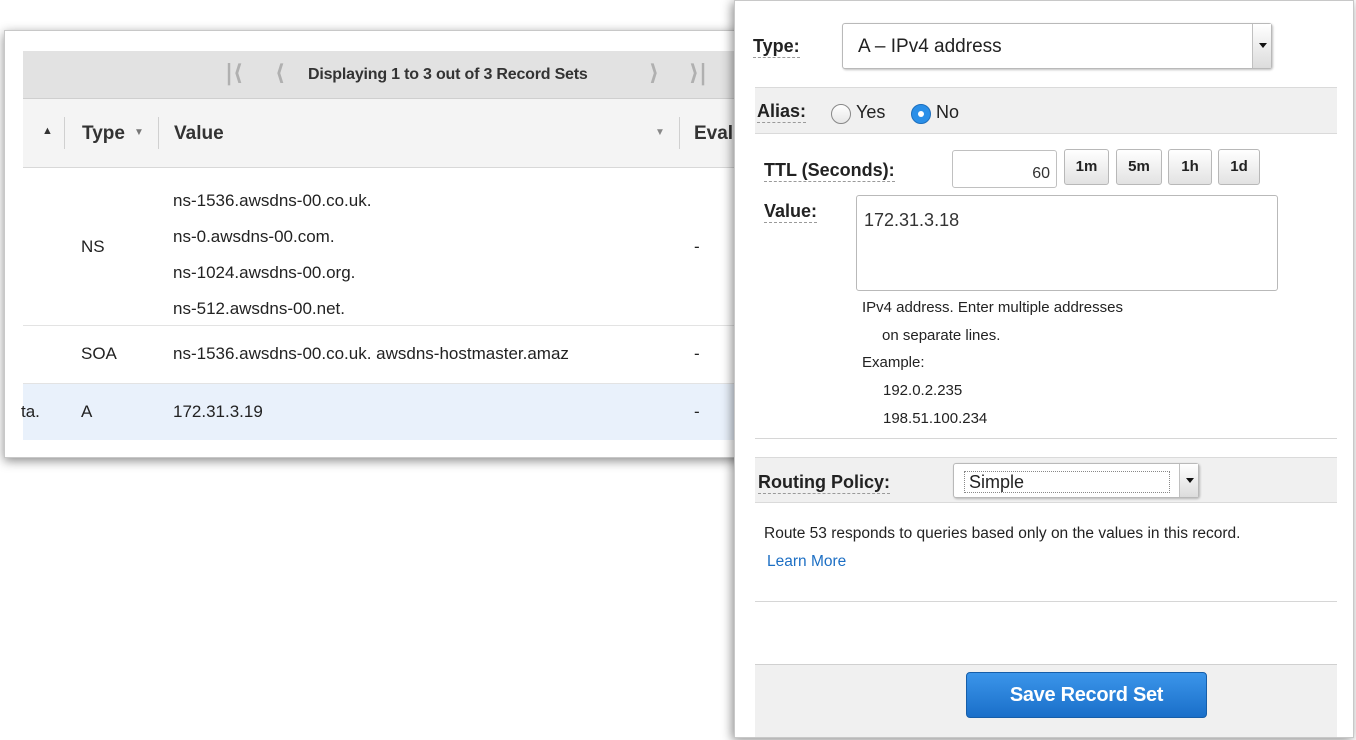 The height and width of the screenshot is (740, 1356). Describe the element at coordinates (448, 74) in the screenshot. I see `pager-status-text: Displaying 1 to 3 out of 3 Record Sets` at that location.